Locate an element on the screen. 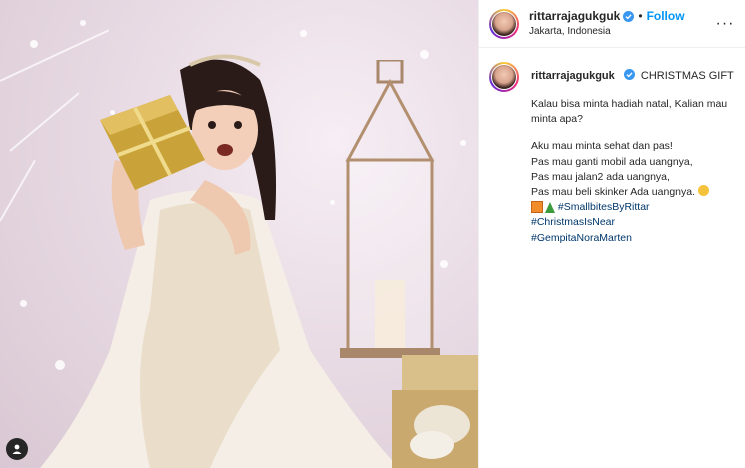 The height and width of the screenshot is (468, 745). caption-line: Pas mau jalan2 ada uangnya, is located at coordinates (600, 176).